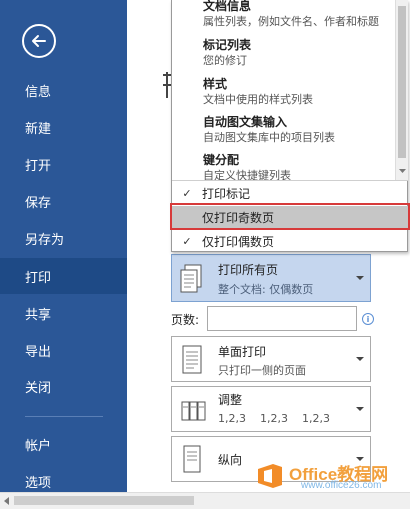 The width and height of the screenshot is (410, 509). Describe the element at coordinates (258, 92) in the screenshot. I see `popup-entry-styles: 样式 文档中使用的样式列表` at that location.